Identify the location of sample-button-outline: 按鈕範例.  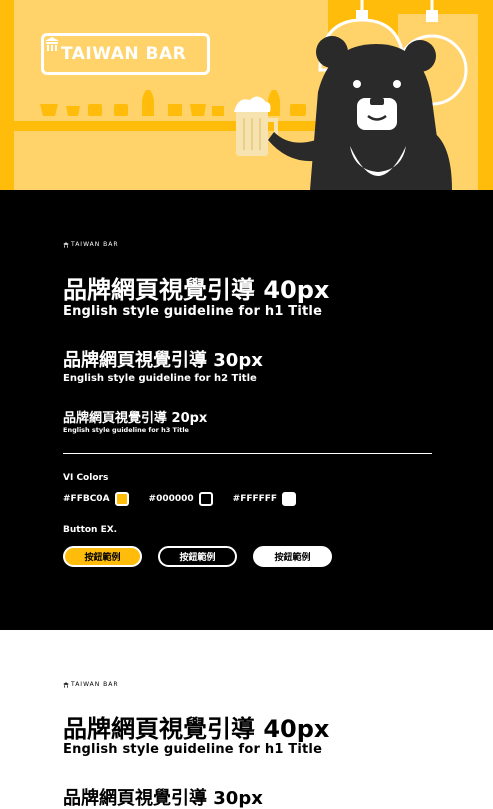
(197, 556).